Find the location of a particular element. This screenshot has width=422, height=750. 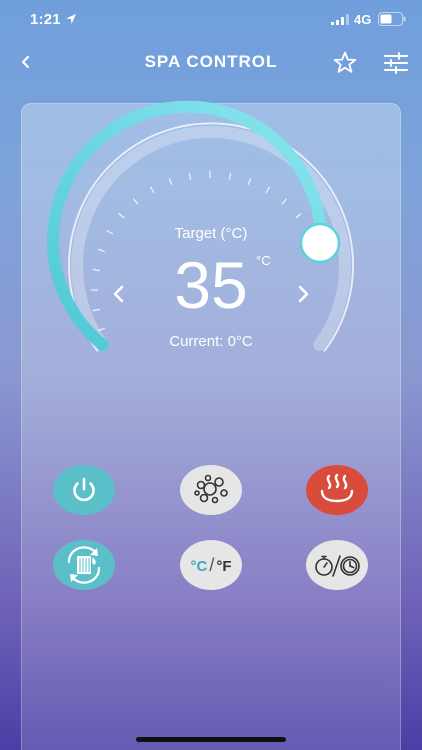

filter-cycle-icon is located at coordinates (84, 565).